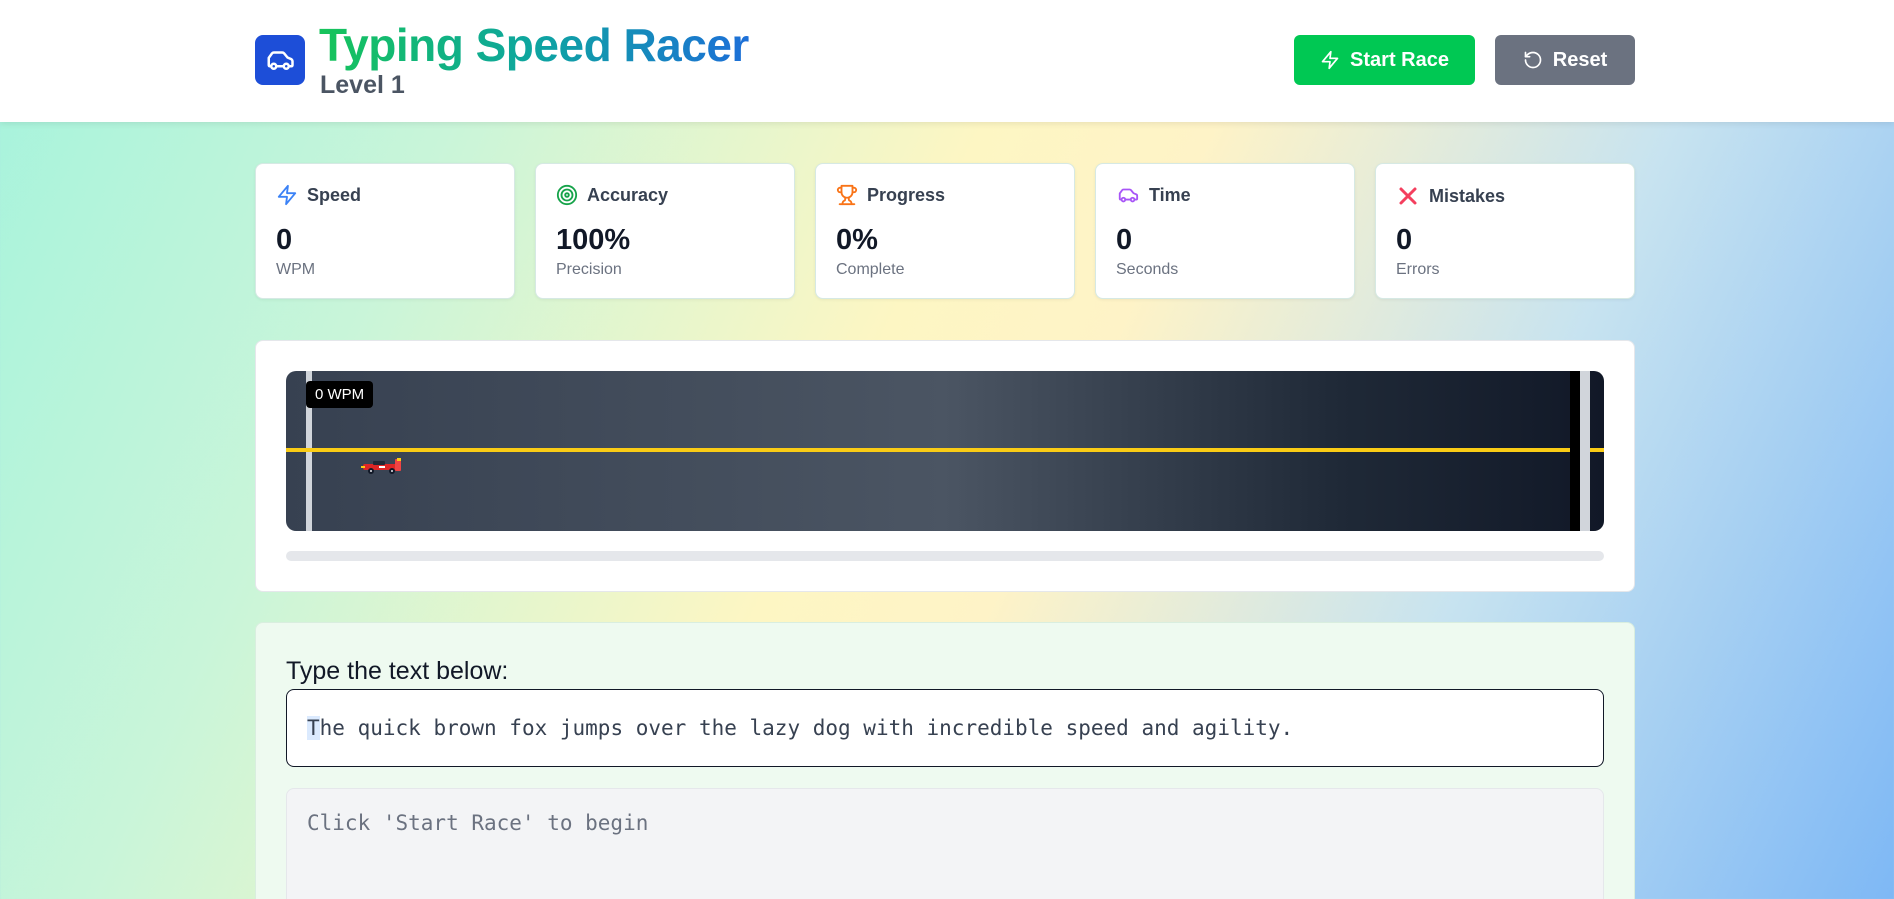 The width and height of the screenshot is (1894, 899). I want to click on level-label: Level 1, so click(362, 85).